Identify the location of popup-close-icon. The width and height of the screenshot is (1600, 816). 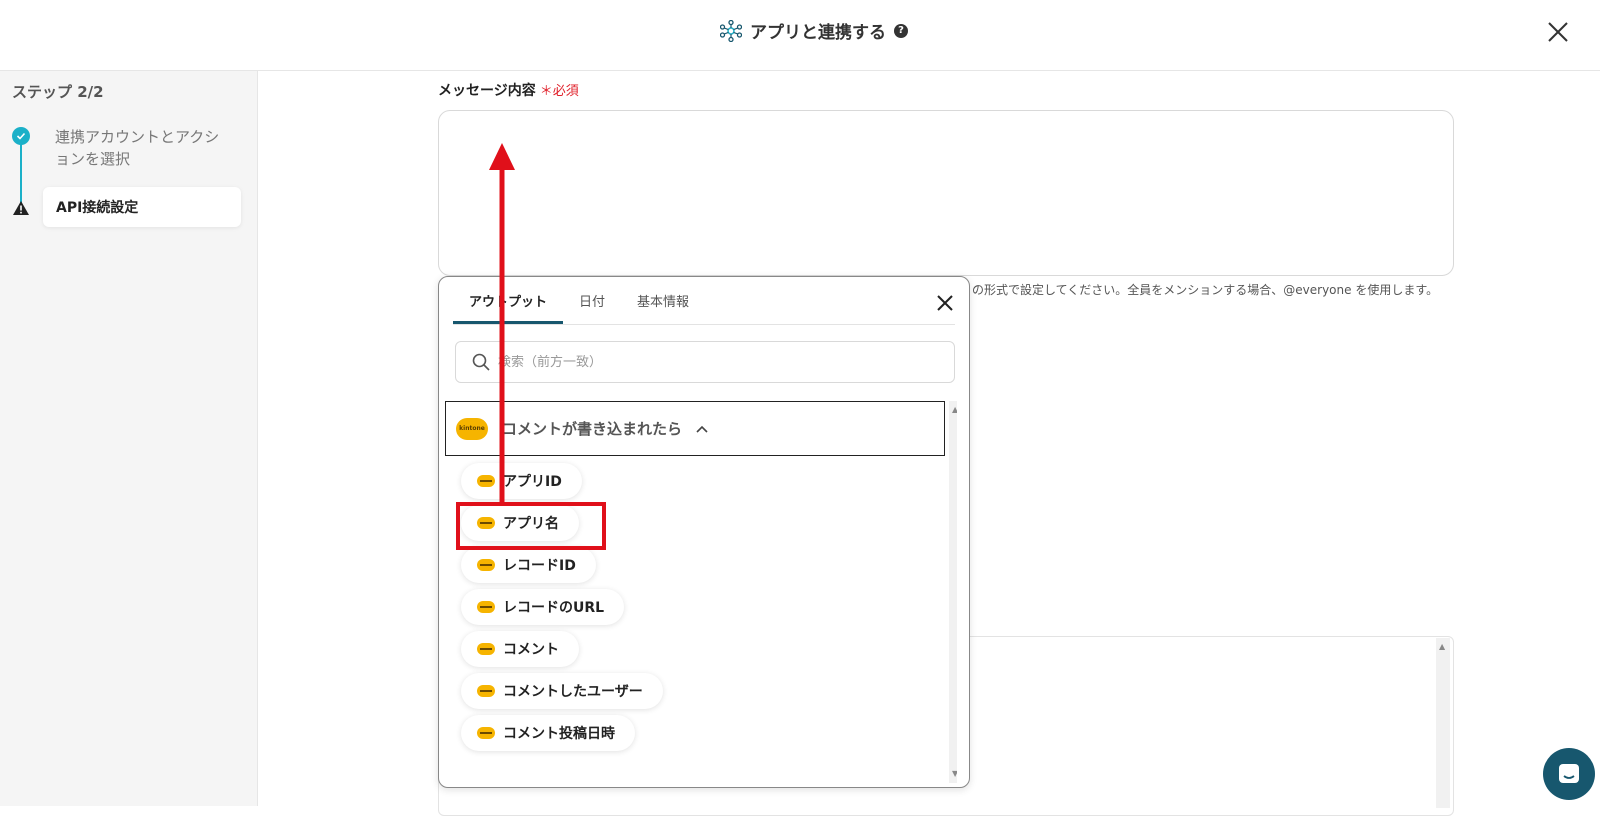
(945, 303).